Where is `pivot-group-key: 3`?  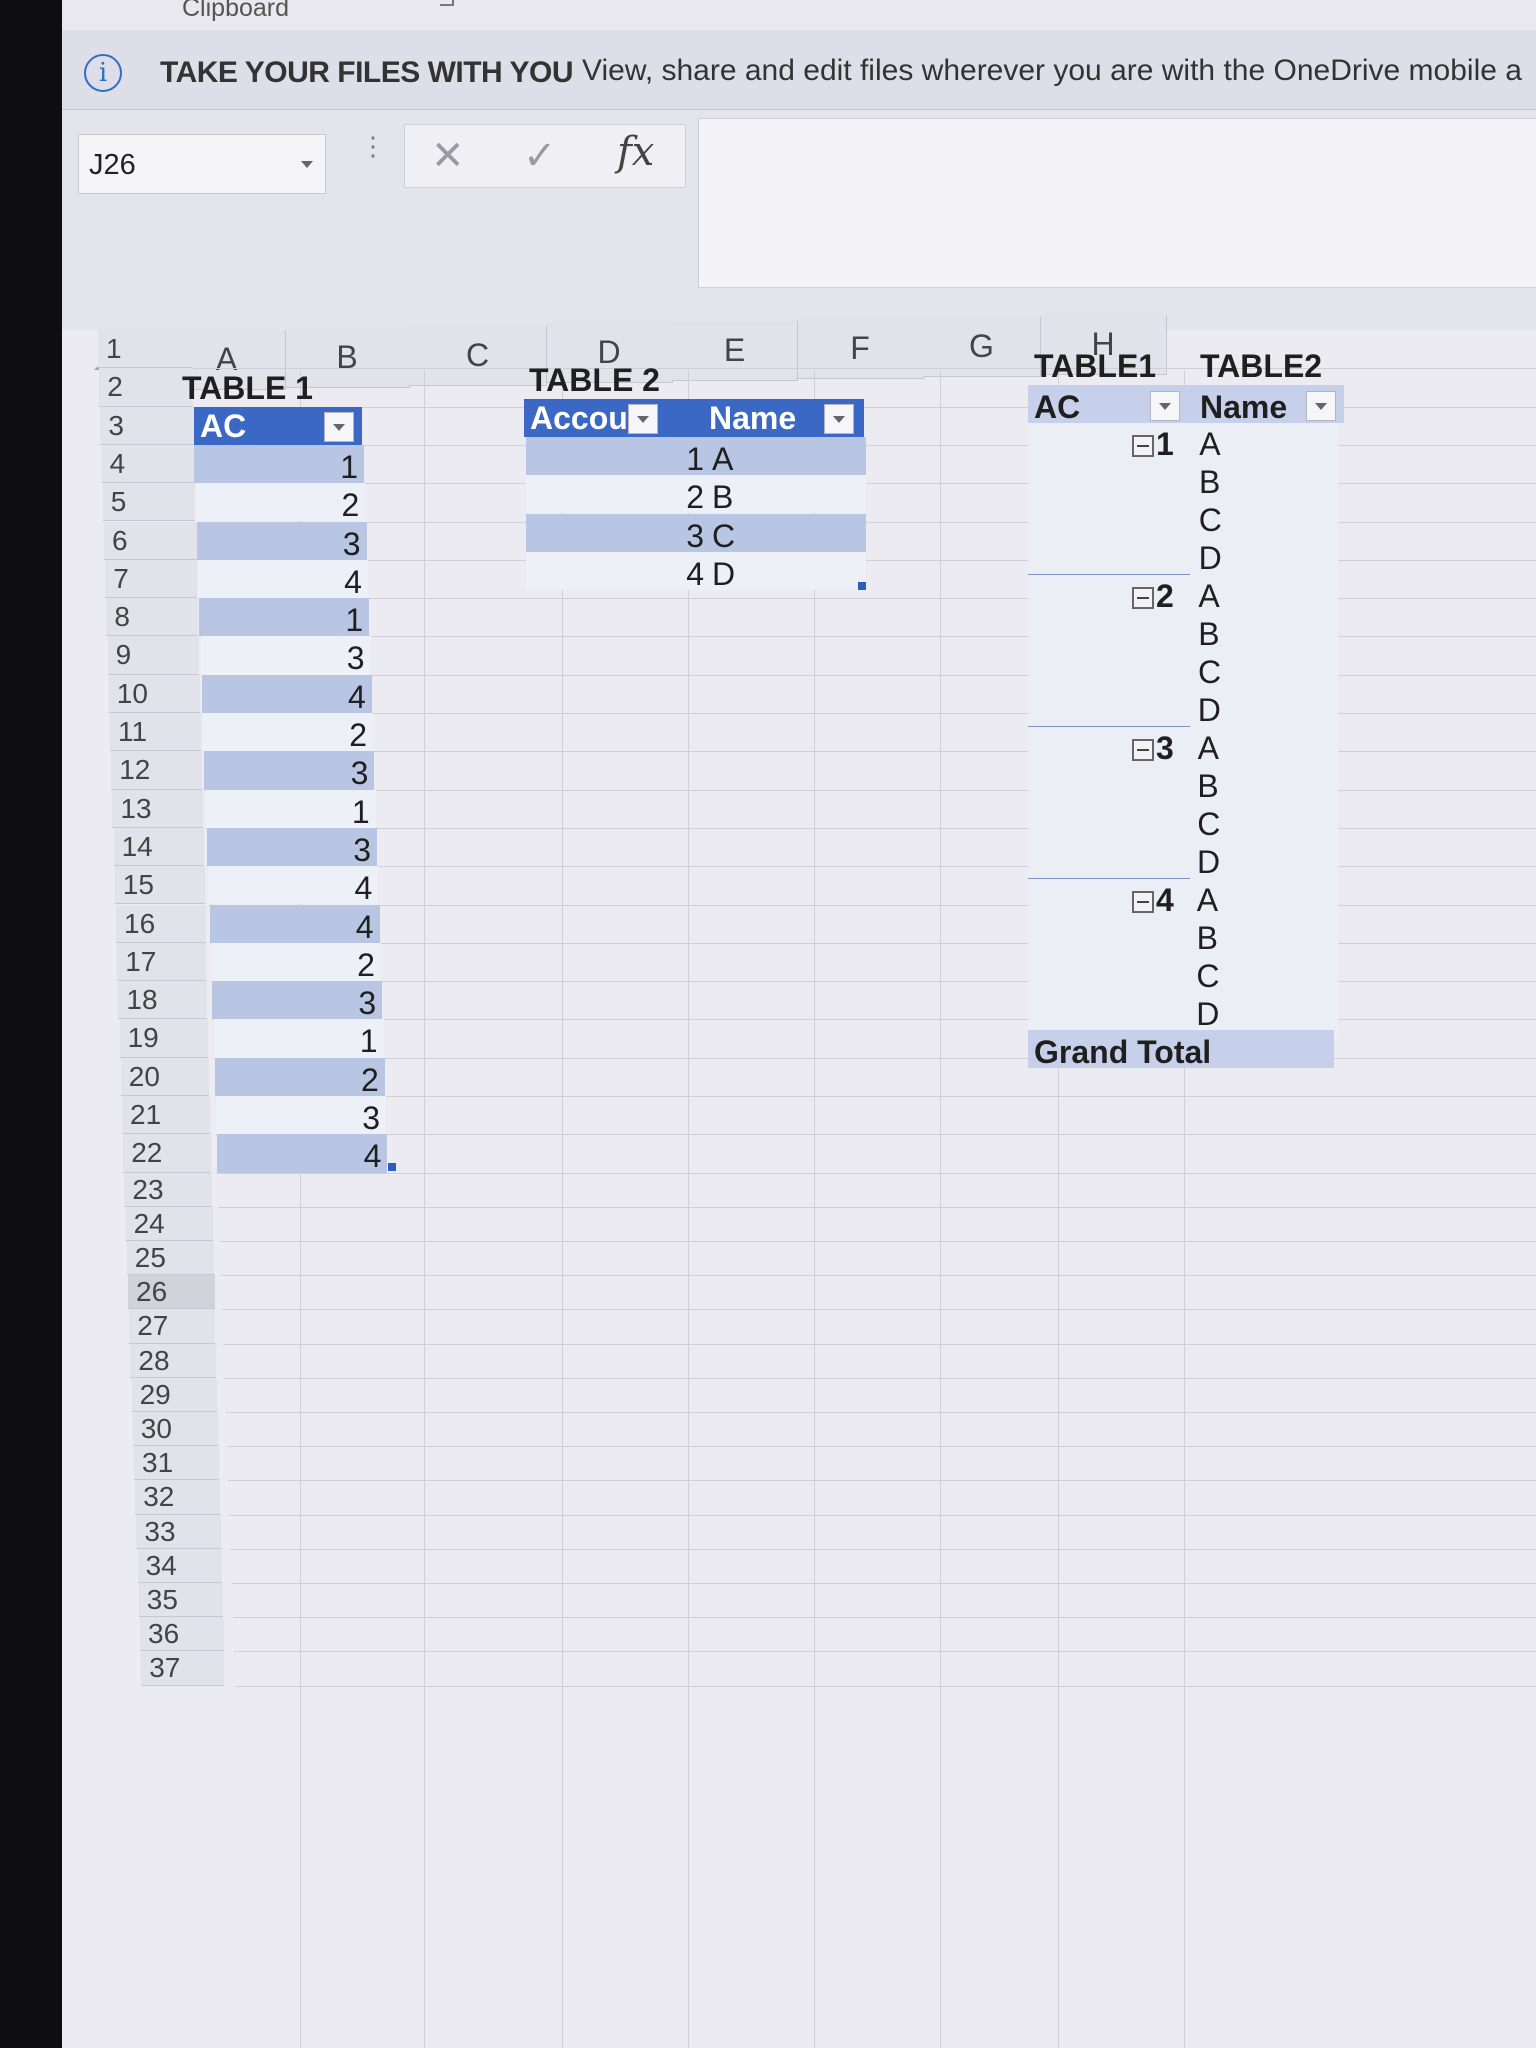 pivot-group-key: 3 is located at coordinates (1153, 748).